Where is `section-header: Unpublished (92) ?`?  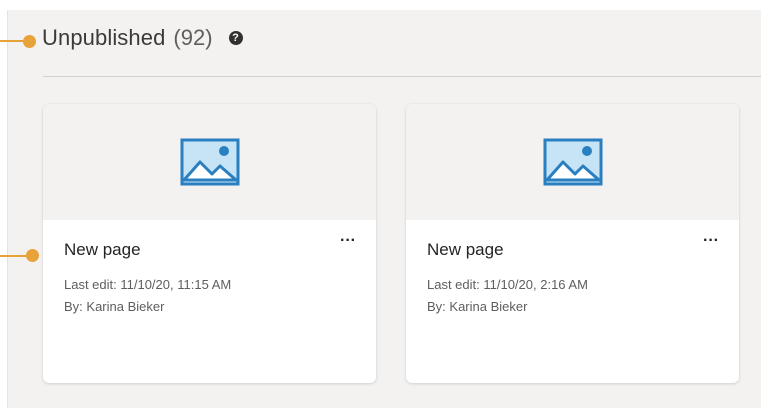
section-header: Unpublished (92) ? is located at coordinates (142, 38).